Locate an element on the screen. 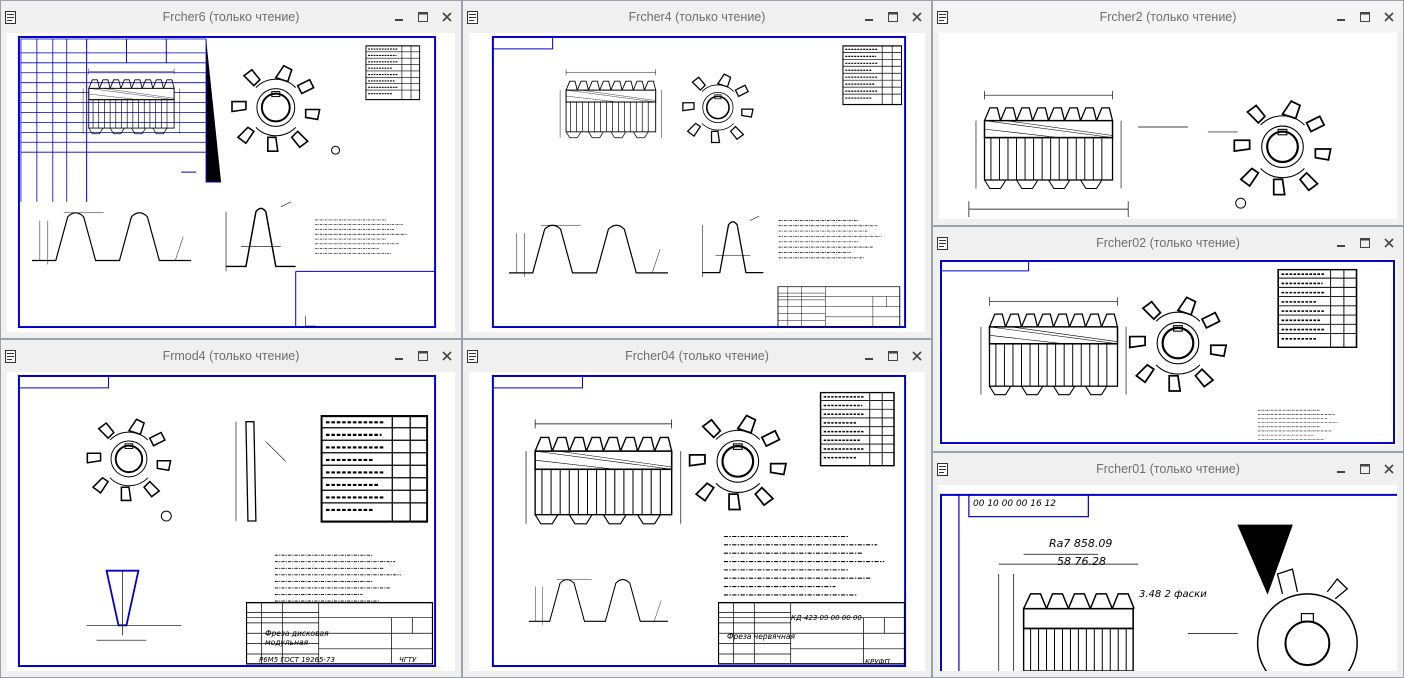 The height and width of the screenshot is (678, 1404). window-title: Frmod4 (только чтение) is located at coordinates (231, 356).